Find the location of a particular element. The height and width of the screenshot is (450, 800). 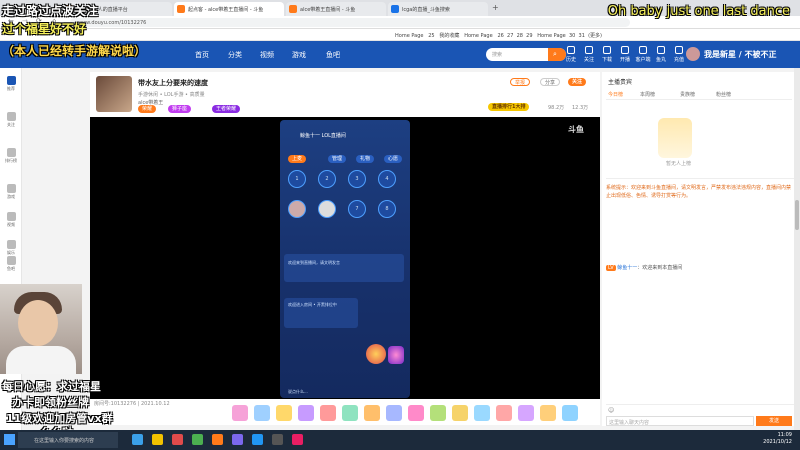

tab-fans: 粉丝榜 is located at coordinates (723, 94).